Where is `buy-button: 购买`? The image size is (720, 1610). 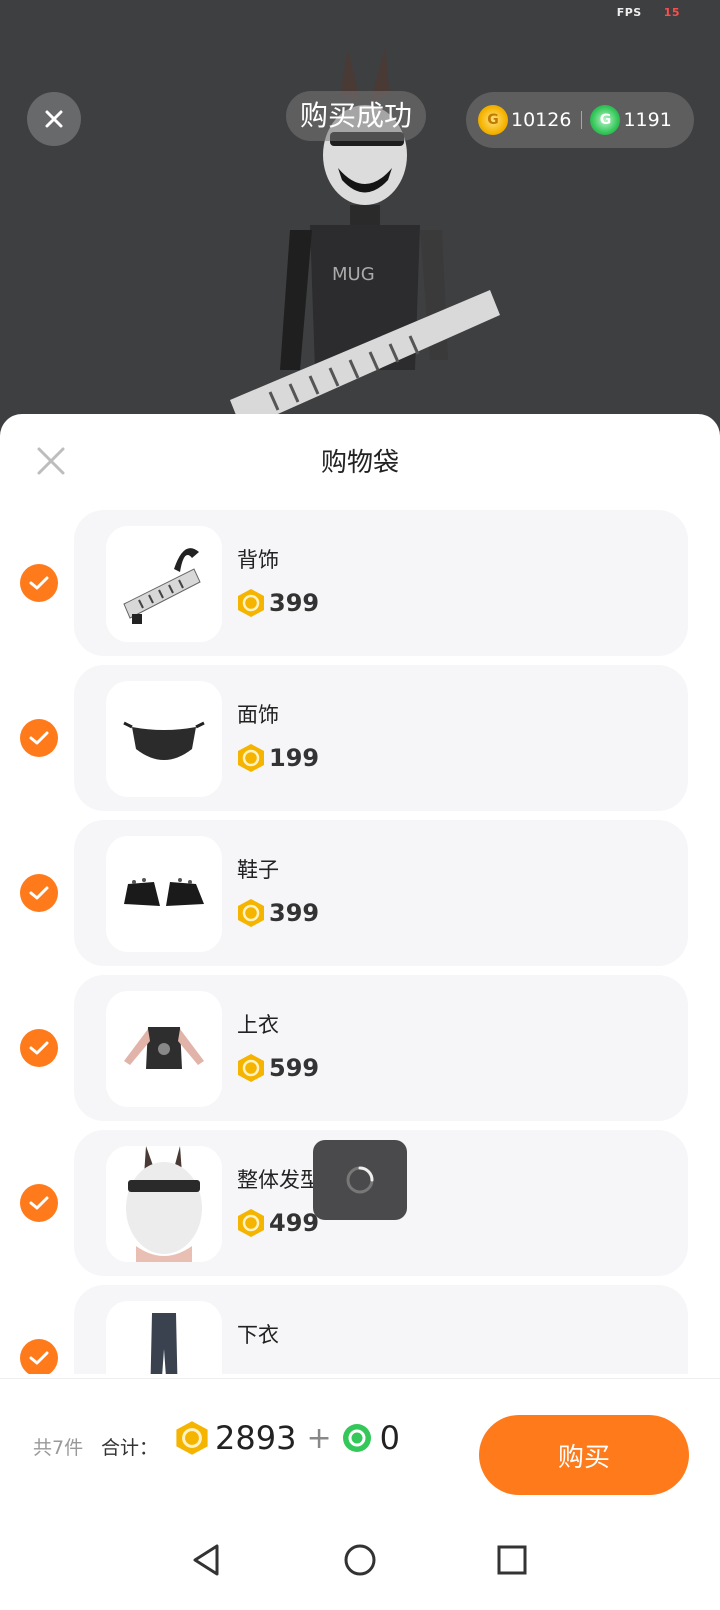
buy-button: 购买 is located at coordinates (584, 1455).